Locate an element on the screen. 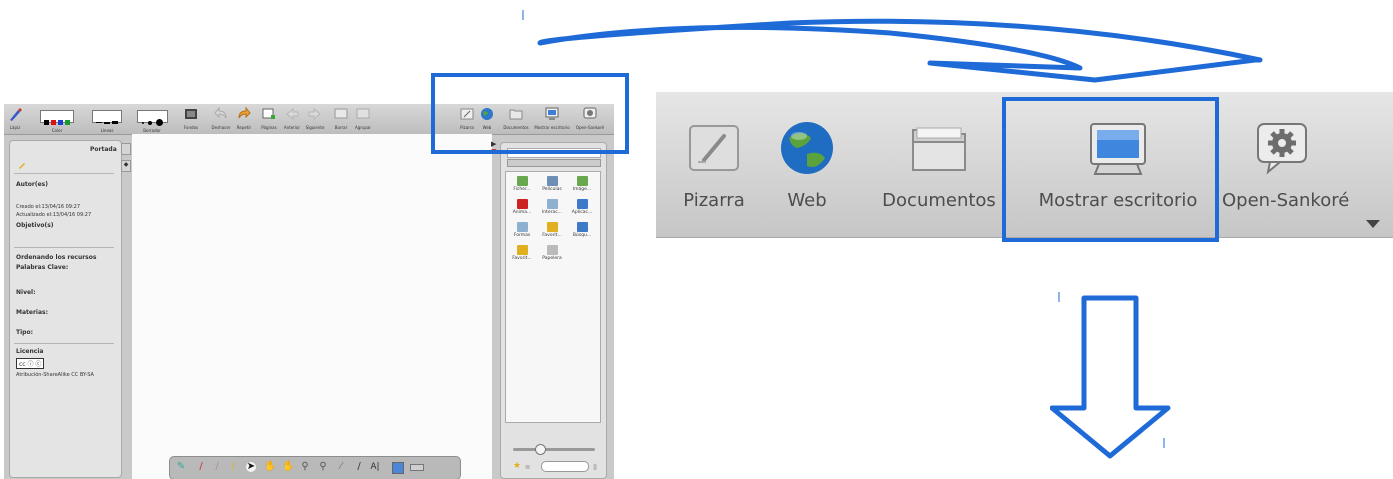 This screenshot has width=1393, height=479. trash-icon: ▮ is located at coordinates (595, 466).